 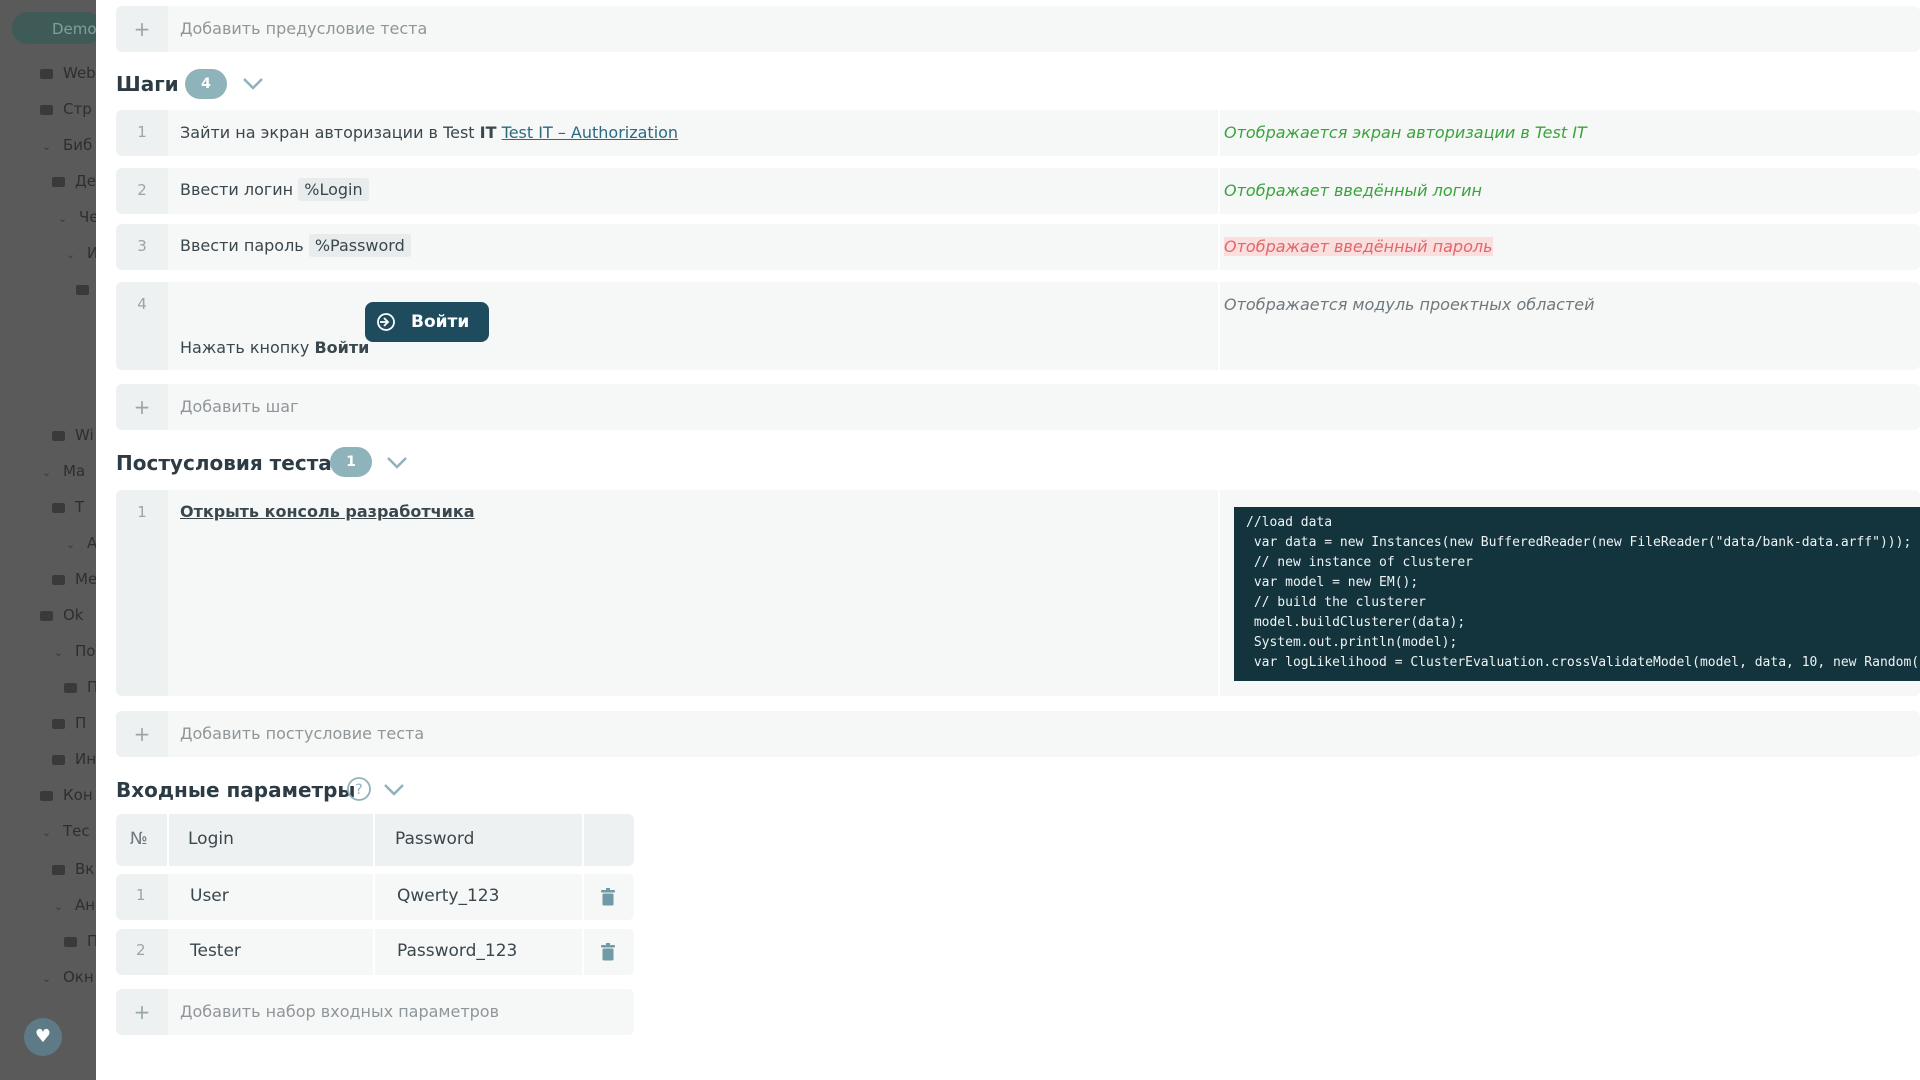 What do you see at coordinates (448, 896) in the screenshot?
I see `password-value: Qwerty_123` at bounding box center [448, 896].